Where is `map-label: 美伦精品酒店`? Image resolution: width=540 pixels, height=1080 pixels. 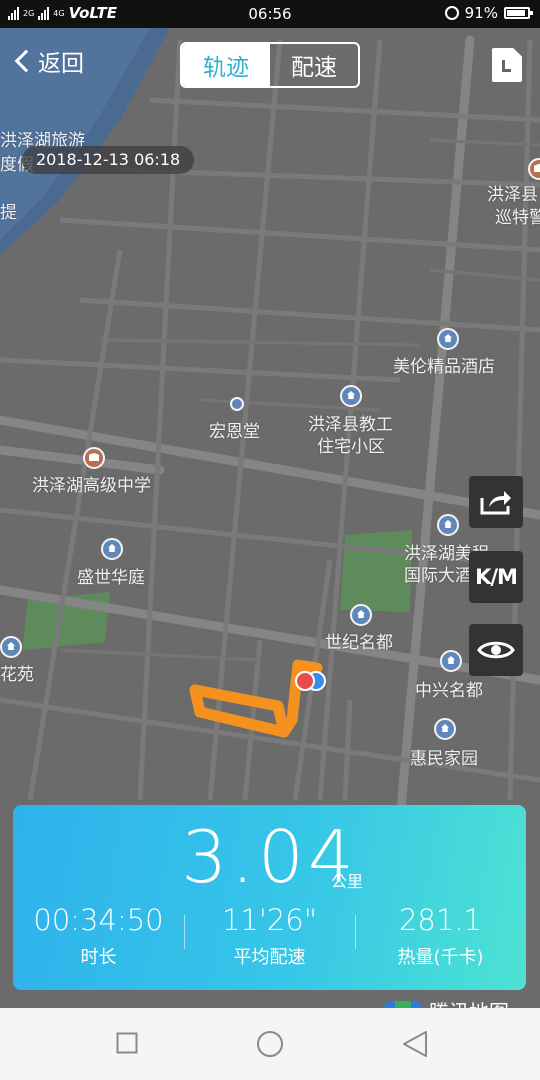 map-label: 美伦精品酒店 is located at coordinates (444, 367).